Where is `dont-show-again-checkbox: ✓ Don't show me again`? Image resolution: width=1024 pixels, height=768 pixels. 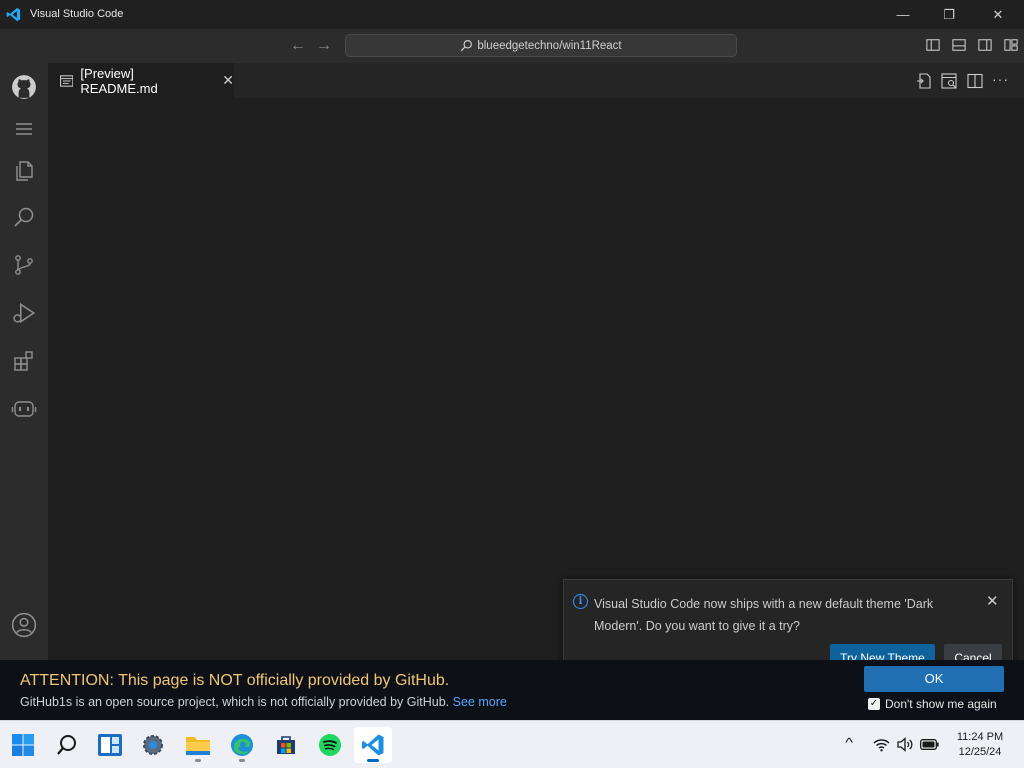 dont-show-again-checkbox: ✓ Don't show me again is located at coordinates (932, 704).